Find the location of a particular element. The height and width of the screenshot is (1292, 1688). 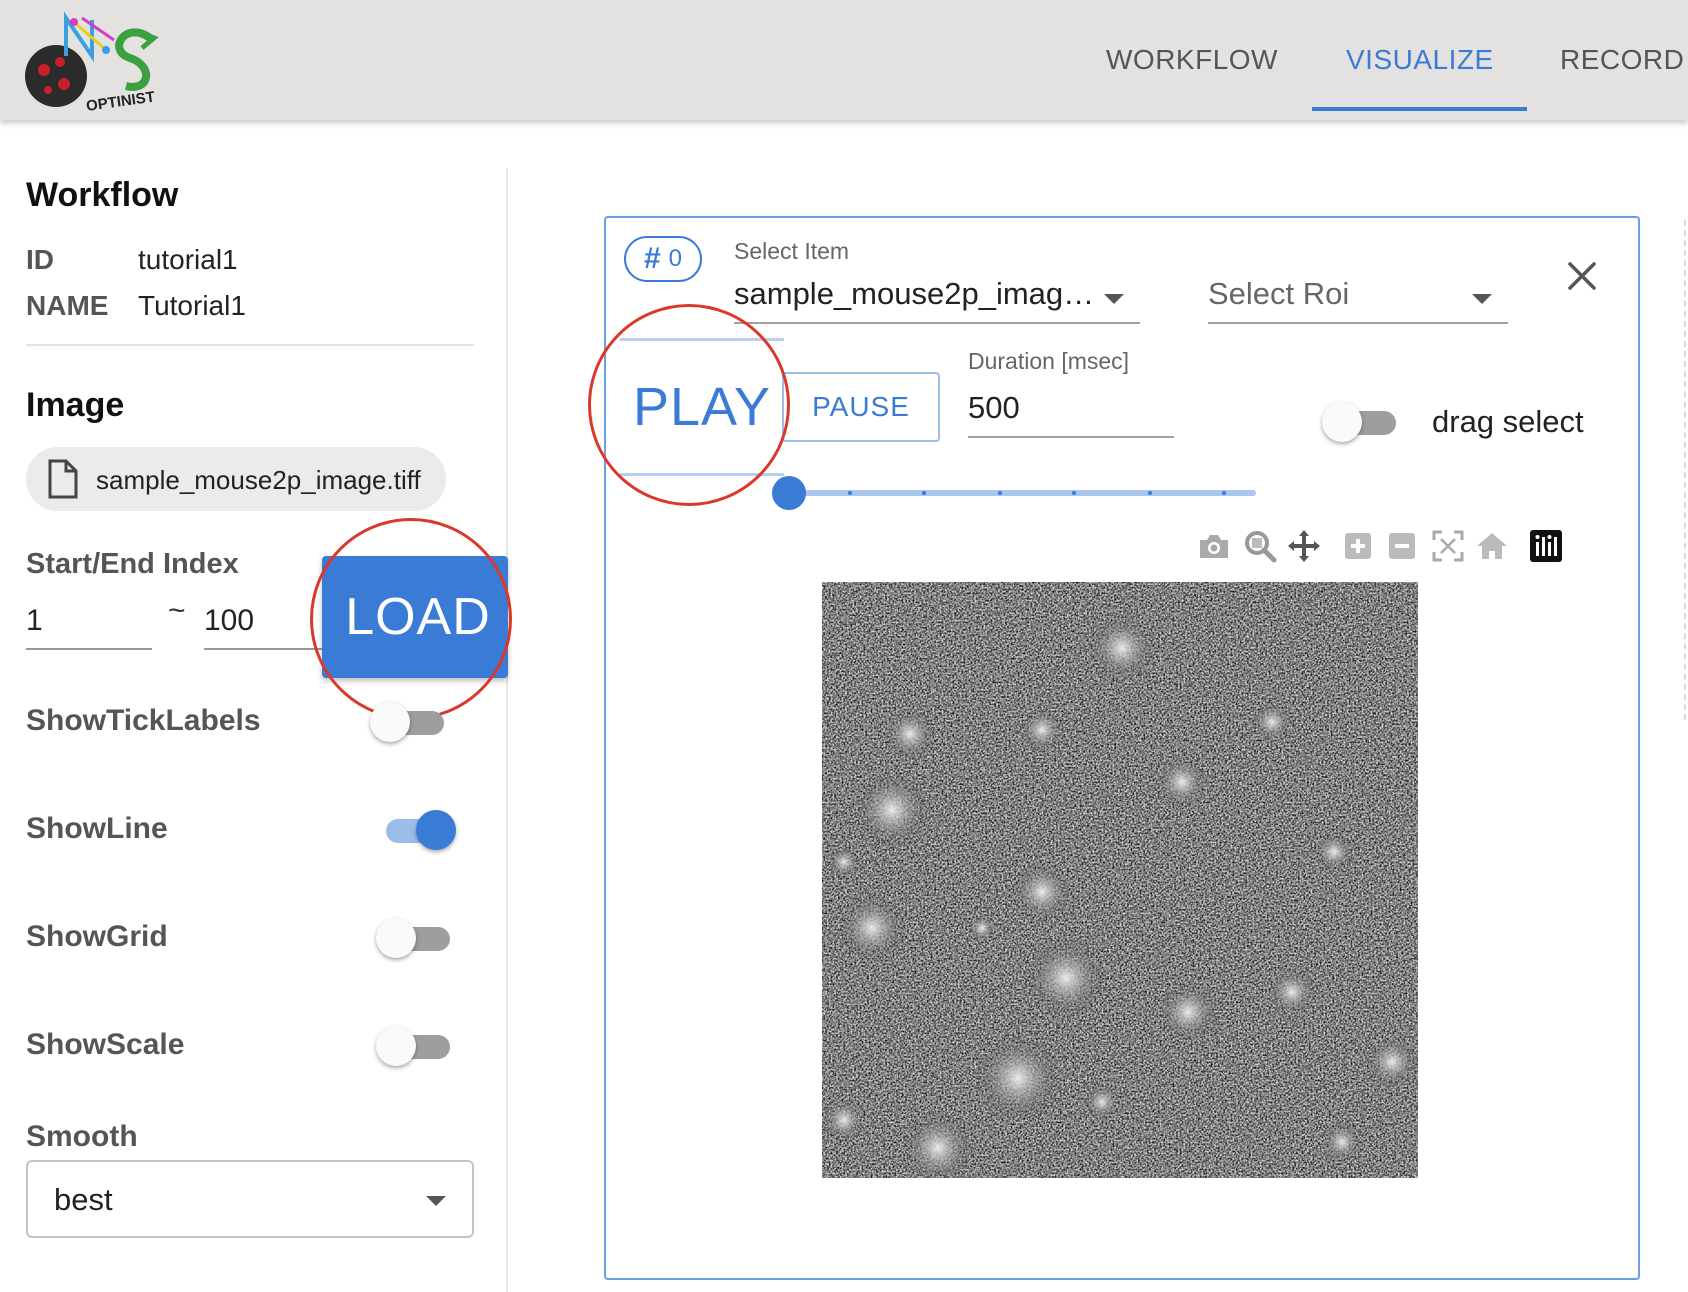

slider-rail is located at coordinates (1014, 493).